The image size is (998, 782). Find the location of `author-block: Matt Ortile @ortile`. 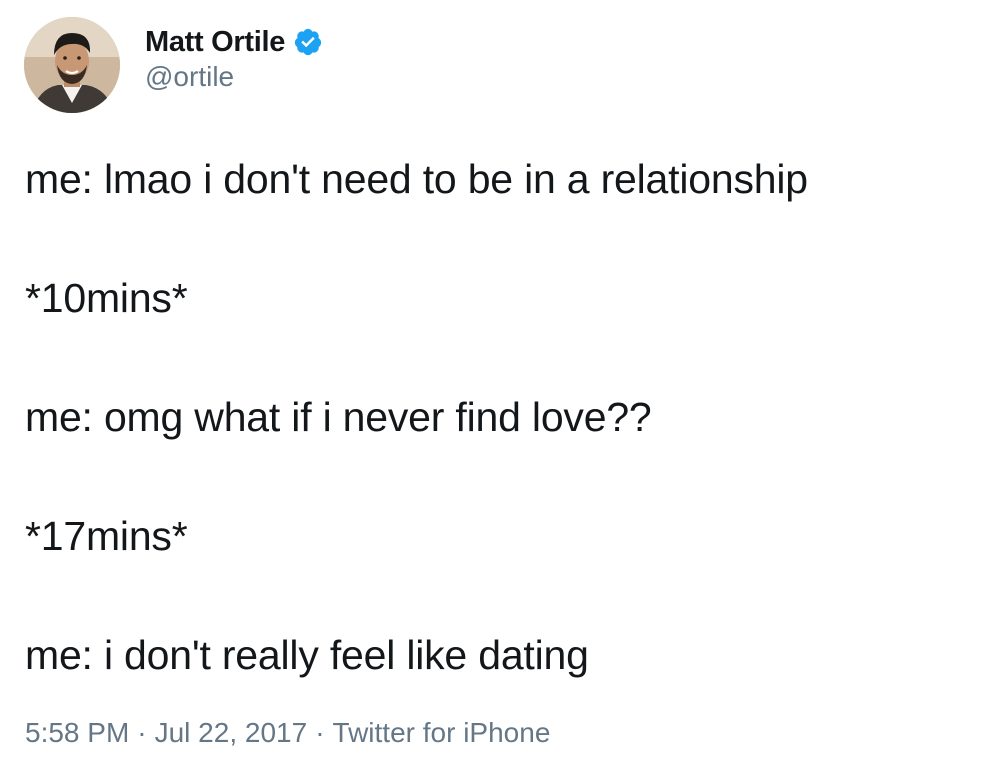

author-block: Matt Ortile @ortile is located at coordinates (234, 58).